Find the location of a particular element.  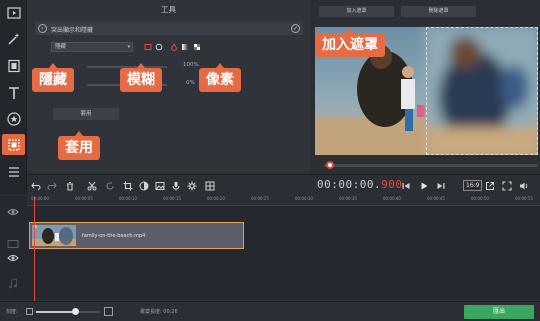

ruler-tick: 00:00:40 is located at coordinates (392, 198).